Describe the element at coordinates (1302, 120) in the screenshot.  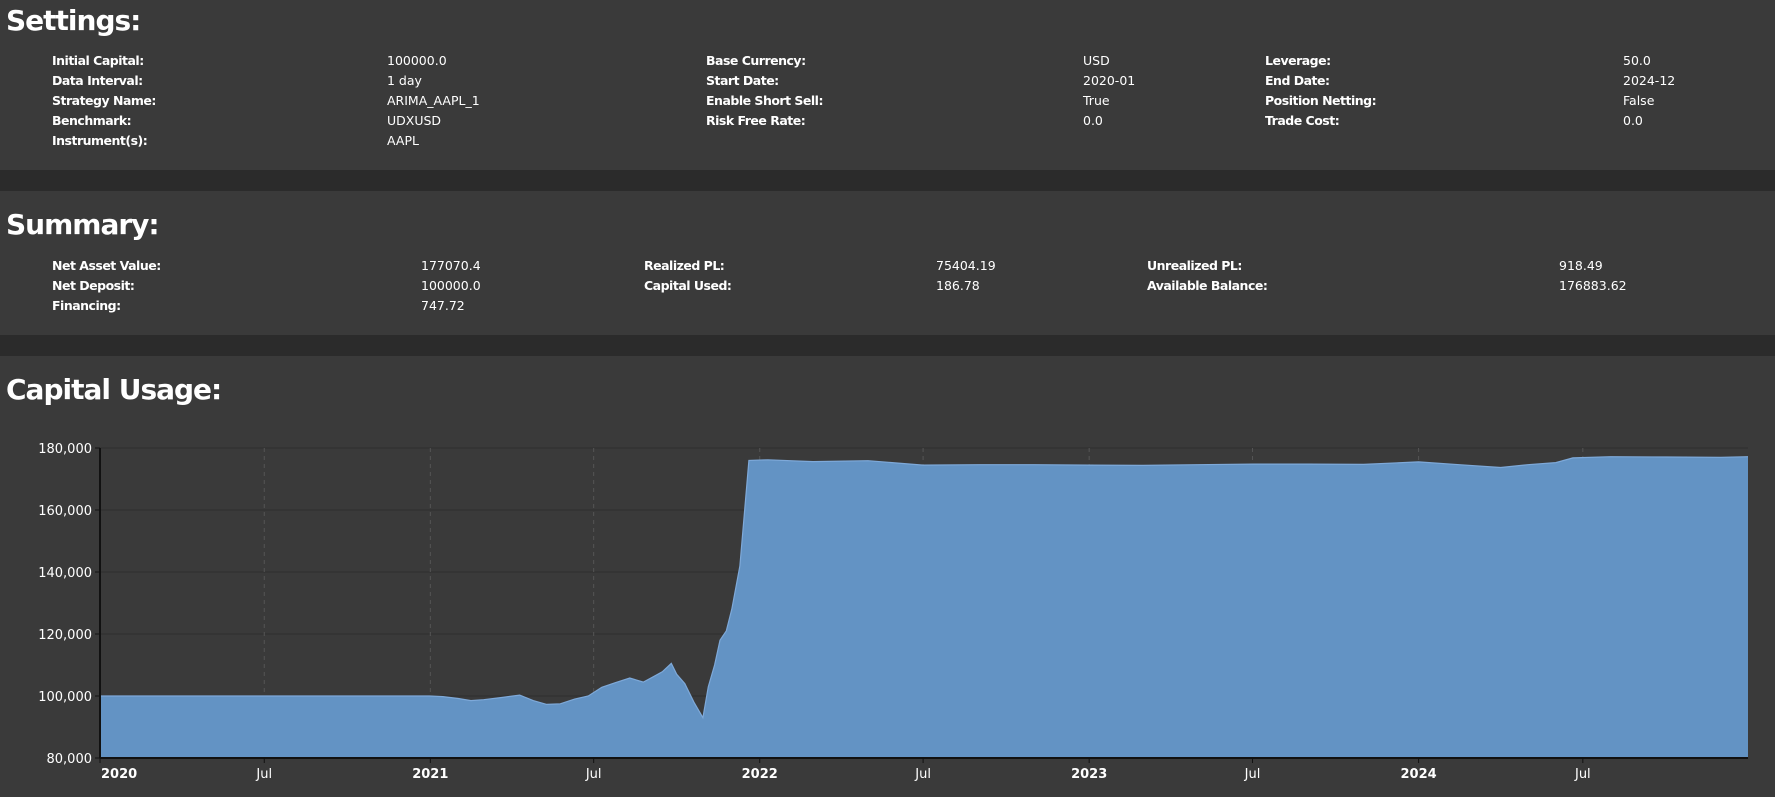
I see `trade-cost-label: Trade Cost:` at that location.